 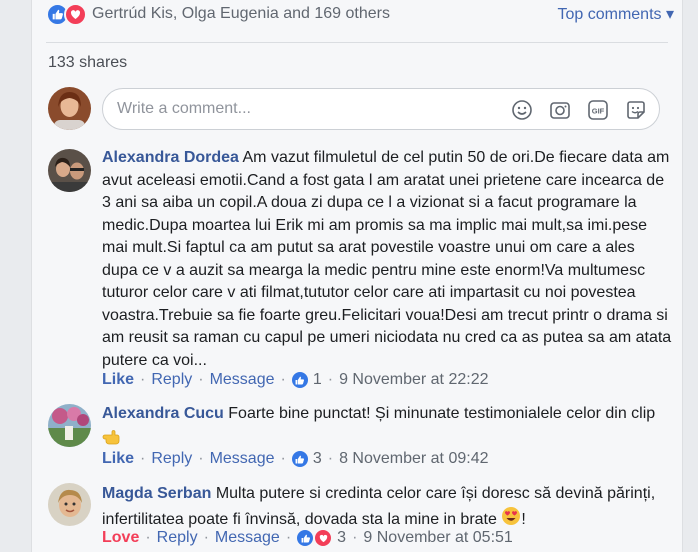 I want to click on svg-text: GIF, so click(x=598, y=111).